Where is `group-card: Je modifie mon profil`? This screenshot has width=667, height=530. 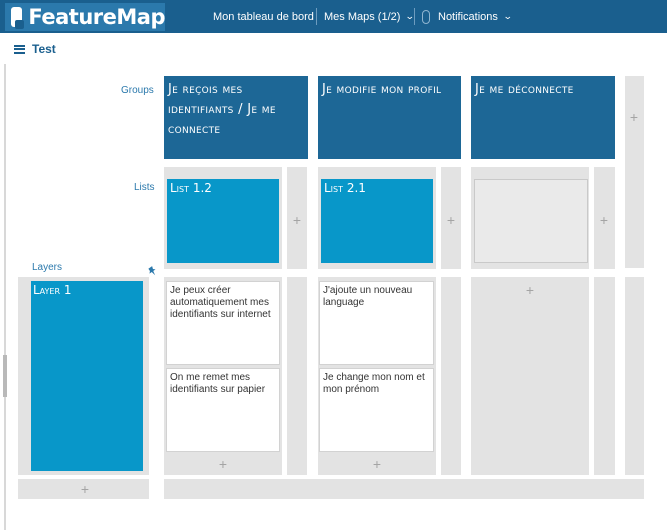 group-card: Je modifie mon profil is located at coordinates (389, 117).